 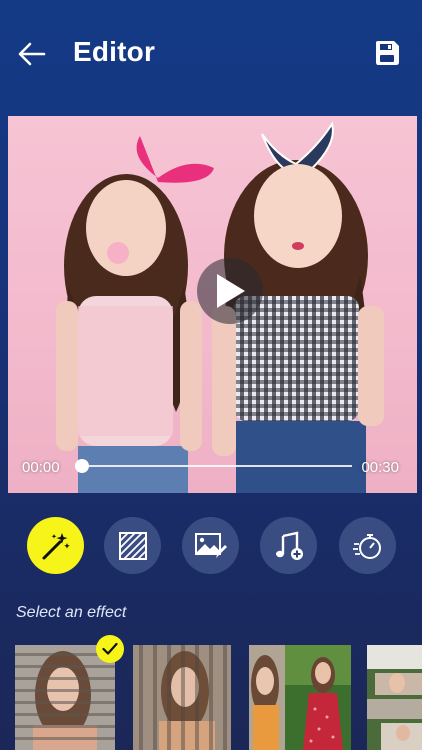 I want to click on frame-tool-button, so click(x=132, y=545).